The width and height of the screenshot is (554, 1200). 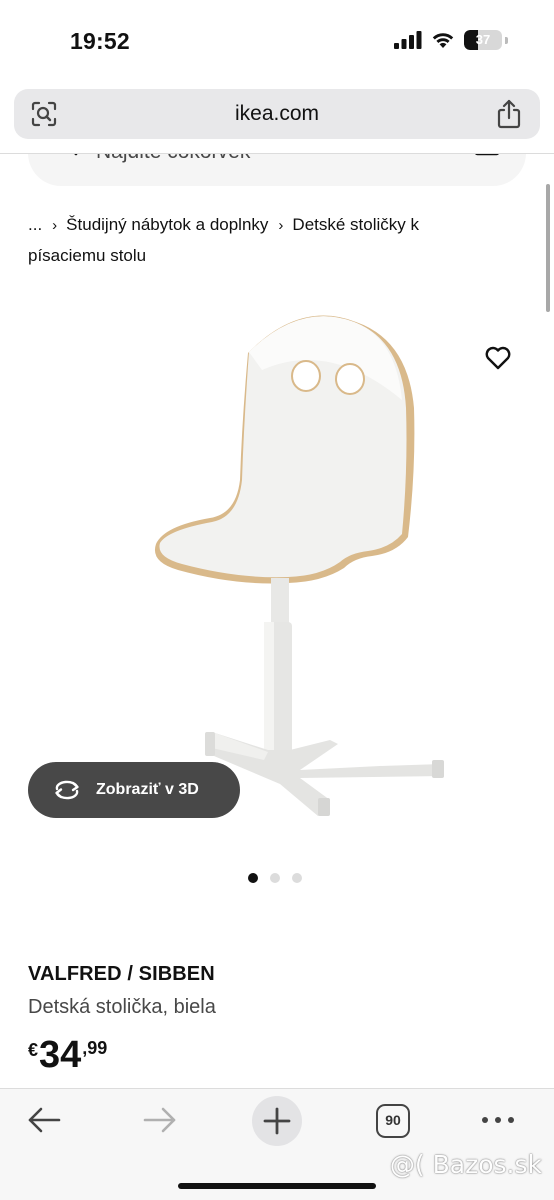 I want to click on wifi-icon, so click(x=443, y=40).